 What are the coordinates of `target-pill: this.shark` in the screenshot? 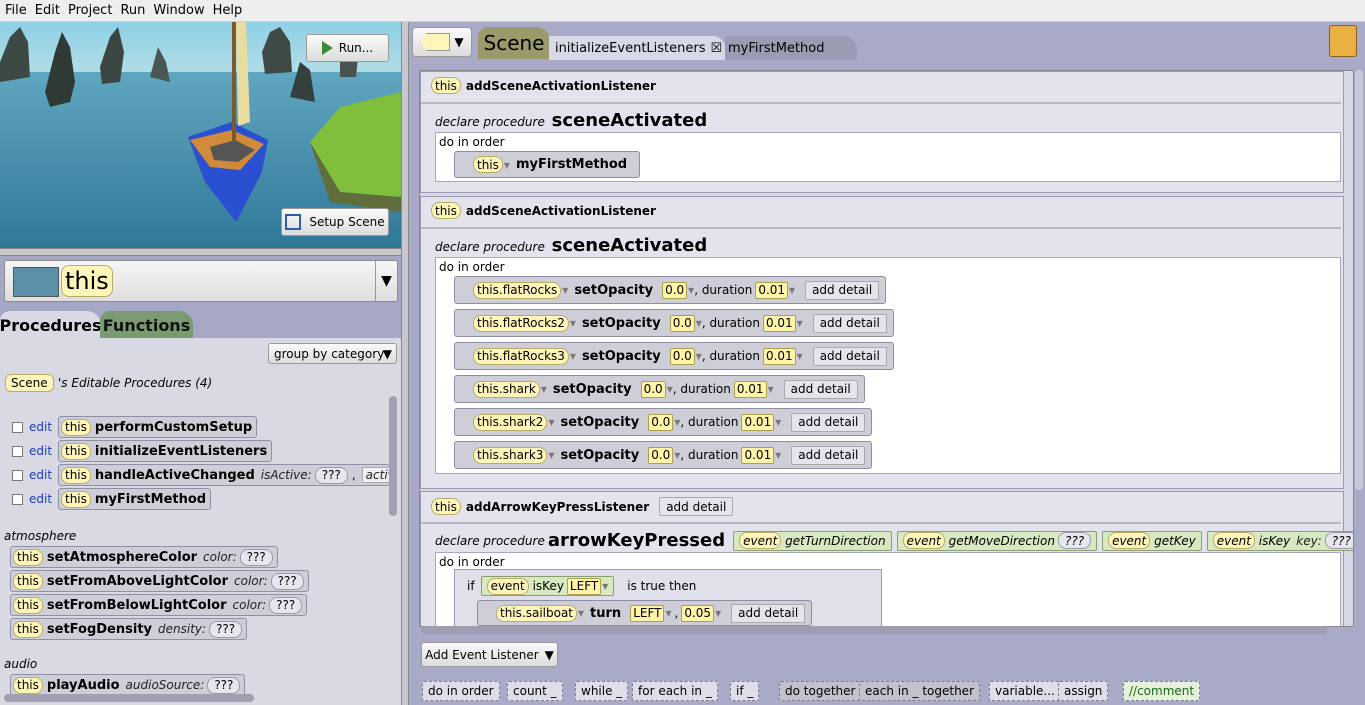 It's located at (506, 389).